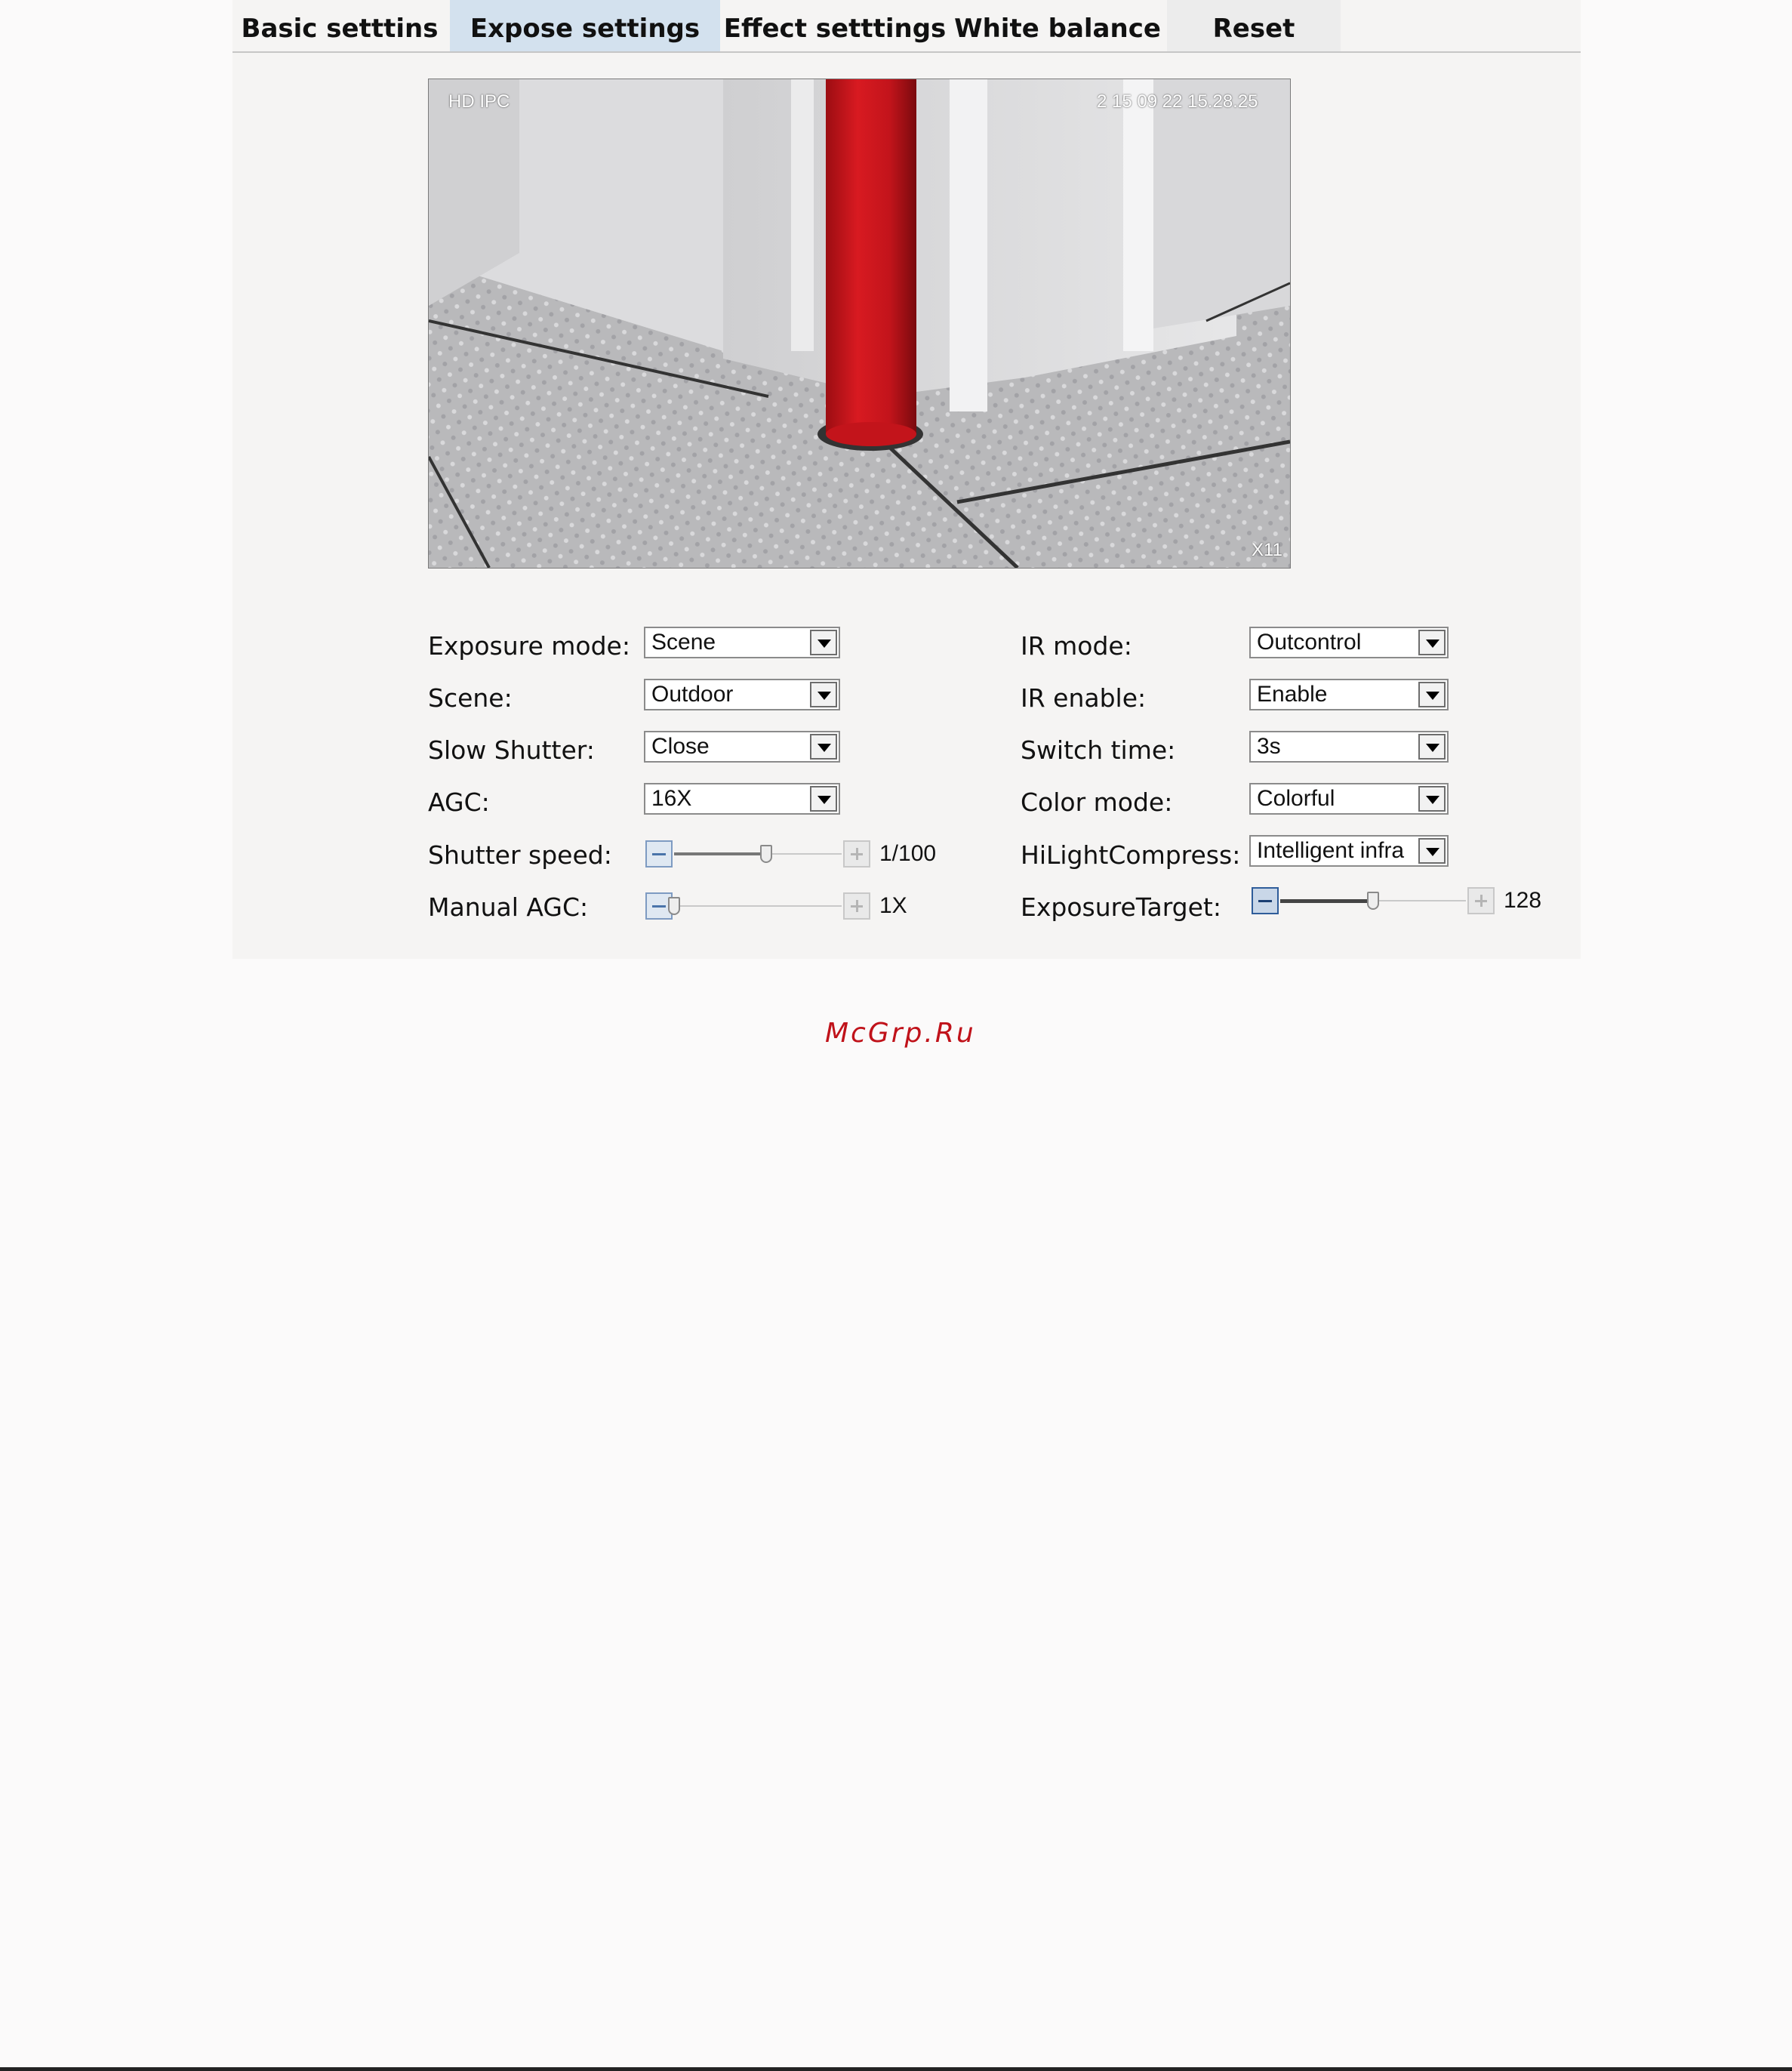  Describe the element at coordinates (1349, 747) in the screenshot. I see `switch-time-select: 3s` at that location.